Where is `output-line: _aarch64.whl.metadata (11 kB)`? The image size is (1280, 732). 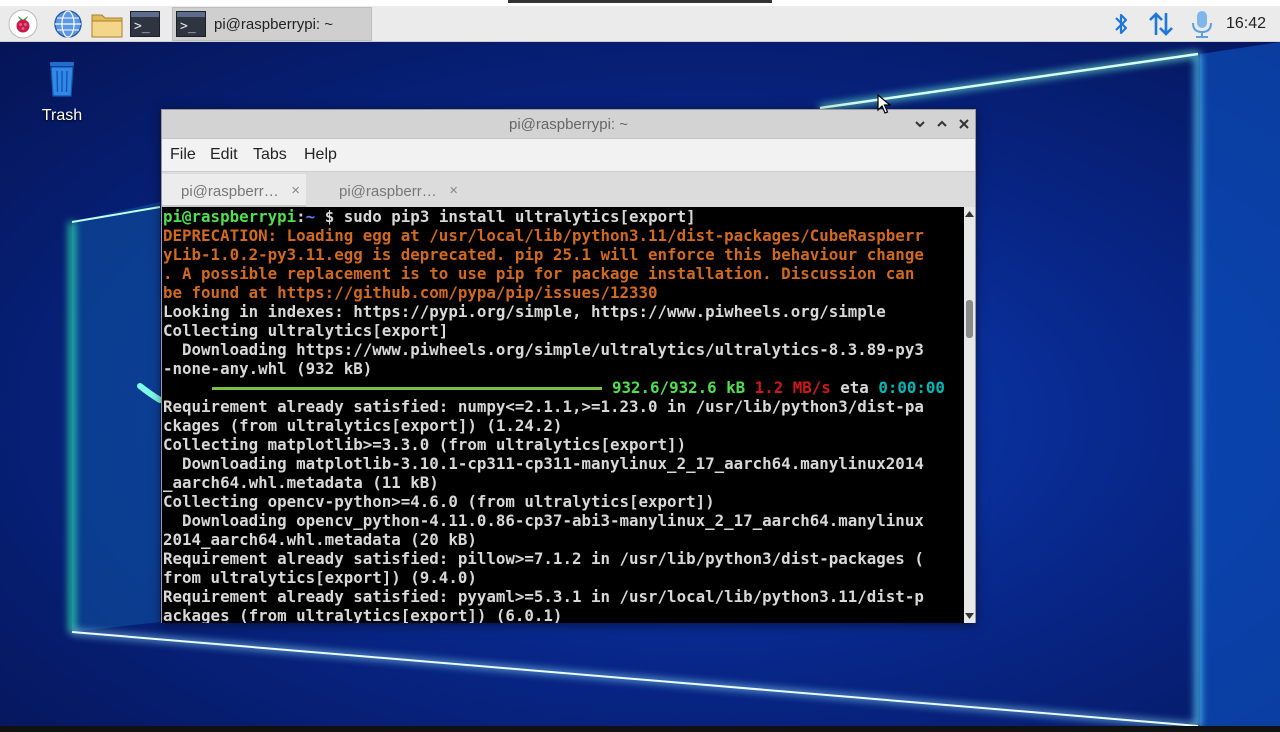 output-line: _aarch64.whl.metadata (11 kB) is located at coordinates (301, 482).